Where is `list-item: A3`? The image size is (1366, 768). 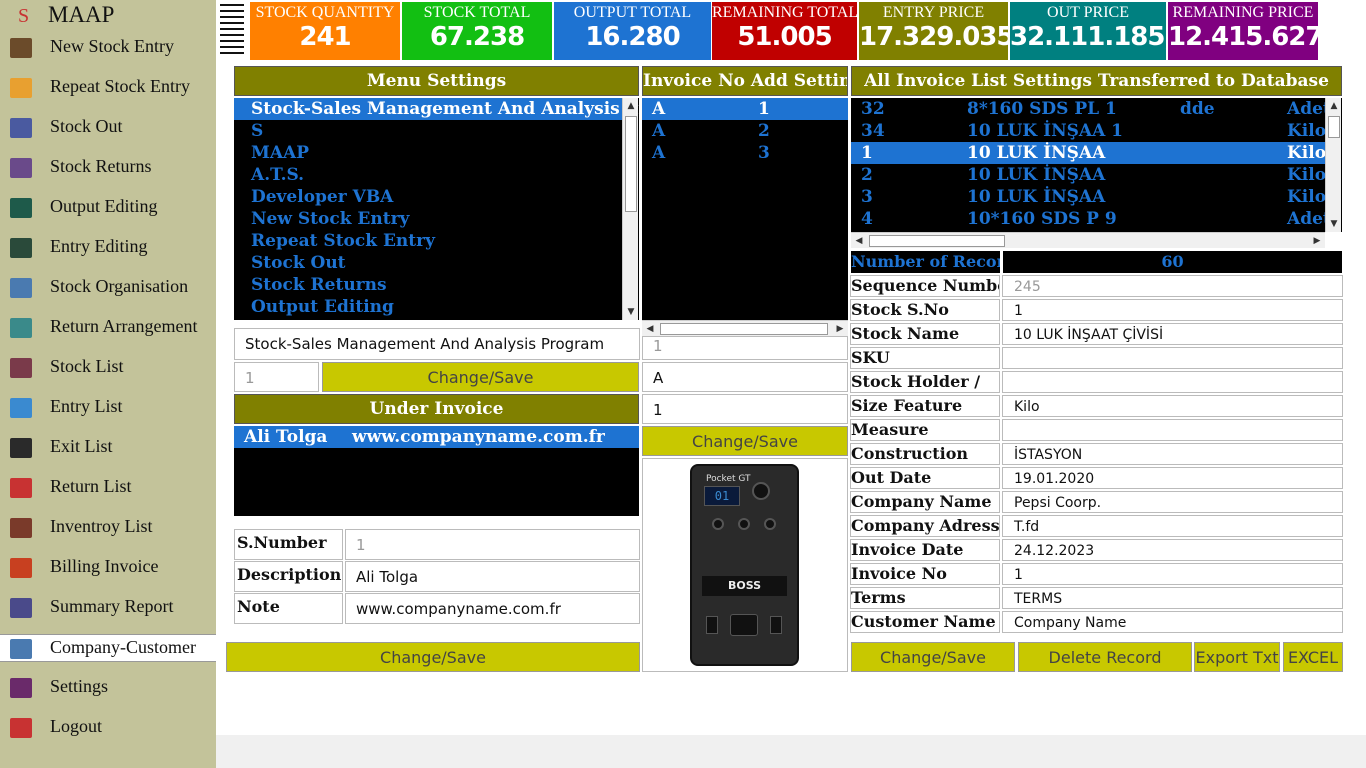 list-item: A3 is located at coordinates (745, 153).